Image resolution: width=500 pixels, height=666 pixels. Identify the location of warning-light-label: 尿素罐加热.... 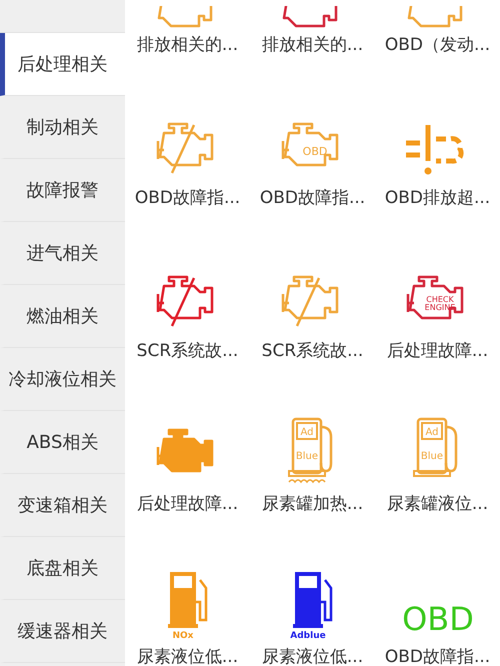
(313, 504).